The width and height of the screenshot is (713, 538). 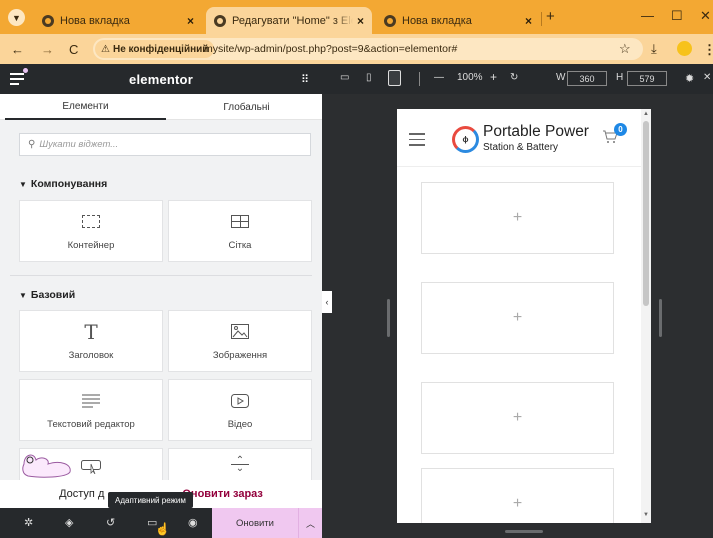 I want to click on toolbar-separator, so click(x=419, y=79).